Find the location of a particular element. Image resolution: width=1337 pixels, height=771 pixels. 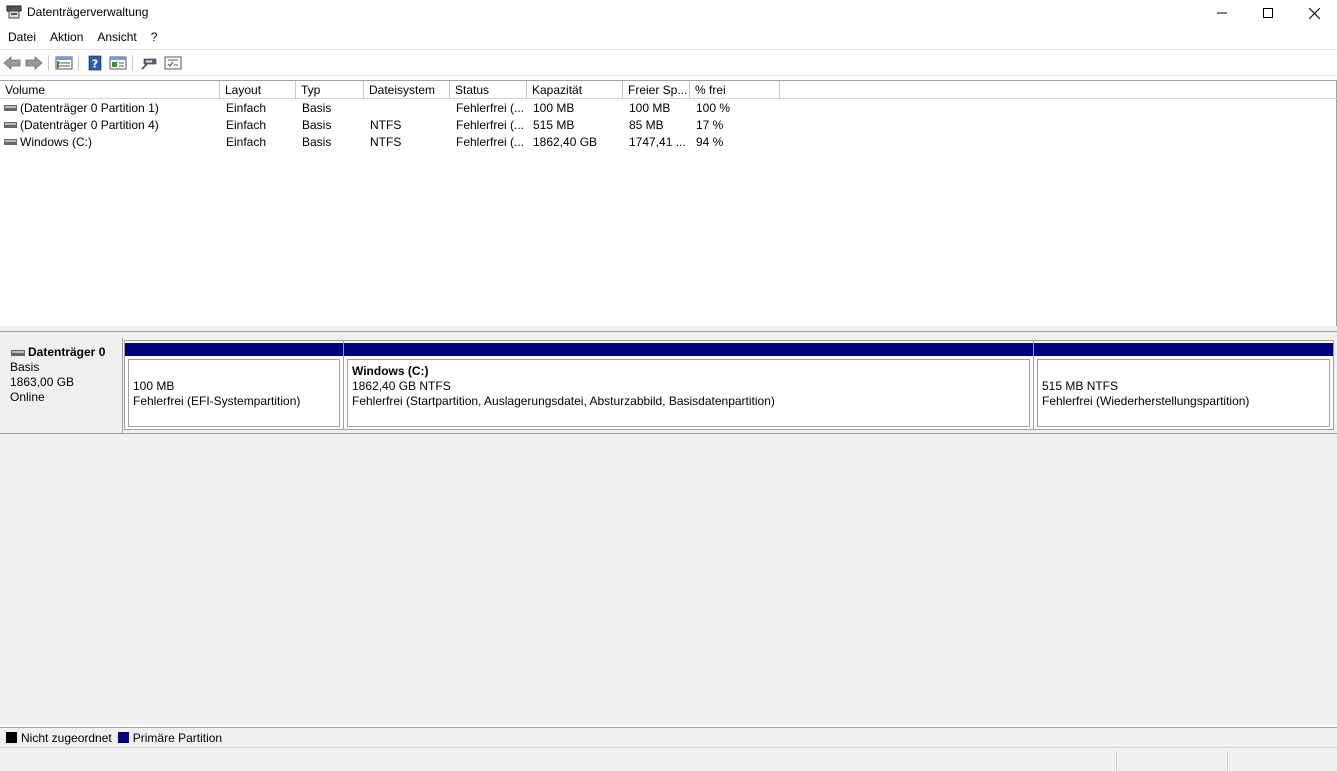

cell-freier-speicher: 85 MB is located at coordinates (646, 125).